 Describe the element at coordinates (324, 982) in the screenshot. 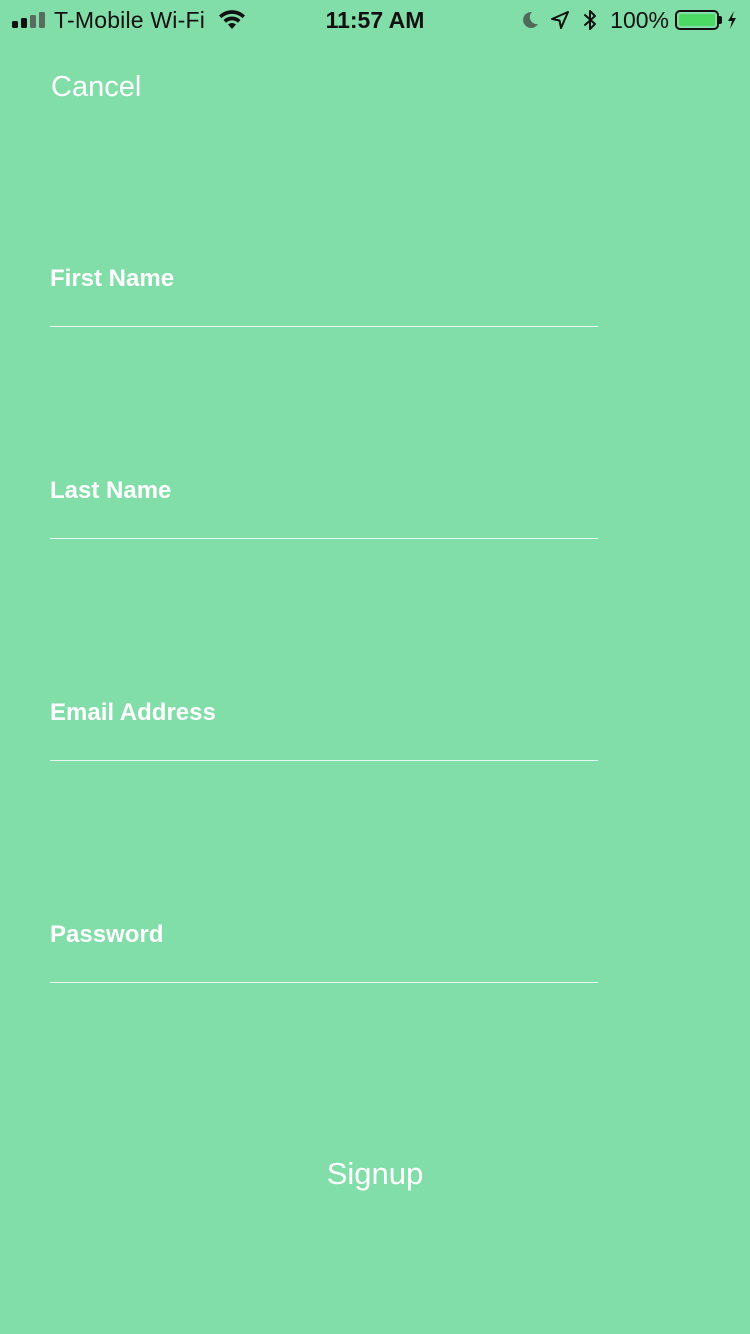

I see `password-underline` at that location.